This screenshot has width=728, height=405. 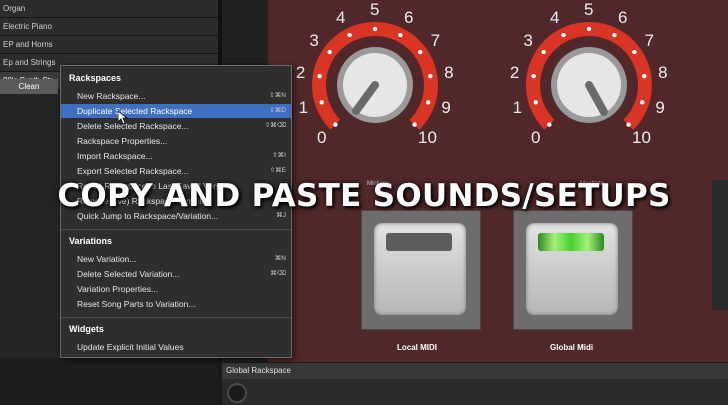 What do you see at coordinates (279, 155) in the screenshot?
I see `menu-item-shortcut: ⇧⌘I` at bounding box center [279, 155].